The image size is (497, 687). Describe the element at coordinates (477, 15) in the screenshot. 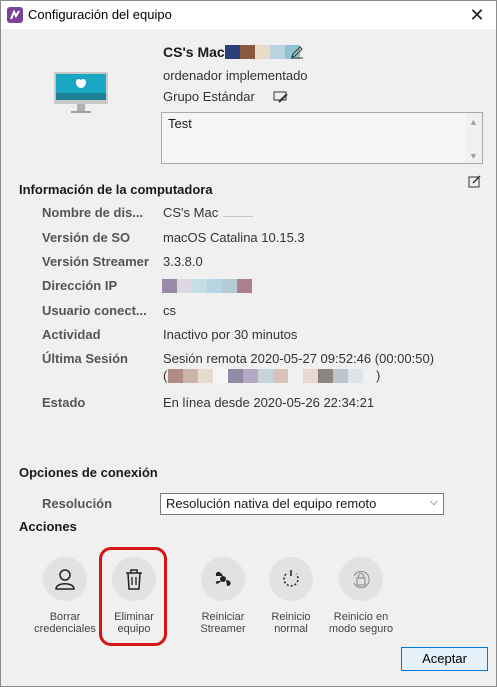

I see `close-icon: ✕` at that location.